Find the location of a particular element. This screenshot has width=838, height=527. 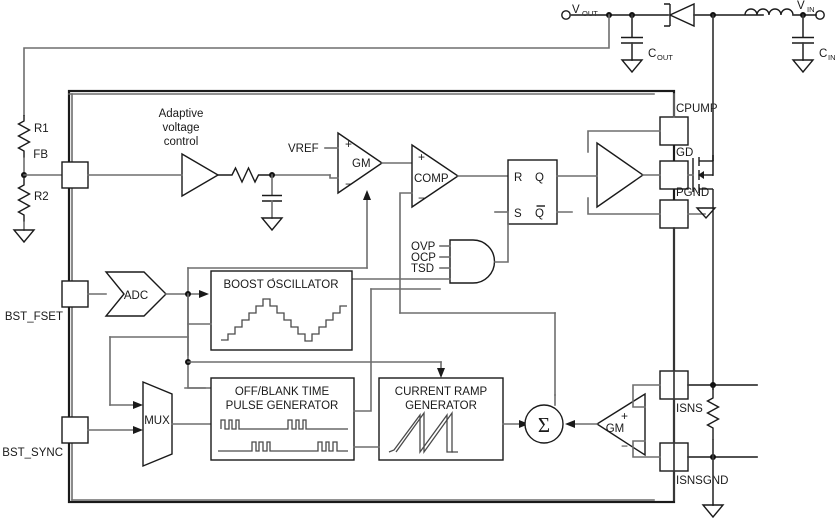

pin-box-bst-sync is located at coordinates (75, 430).